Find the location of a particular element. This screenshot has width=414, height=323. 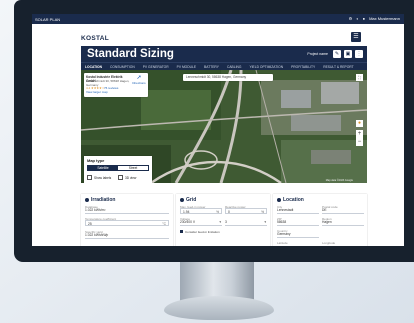

user-icon: ● is located at coordinates (364, 18).